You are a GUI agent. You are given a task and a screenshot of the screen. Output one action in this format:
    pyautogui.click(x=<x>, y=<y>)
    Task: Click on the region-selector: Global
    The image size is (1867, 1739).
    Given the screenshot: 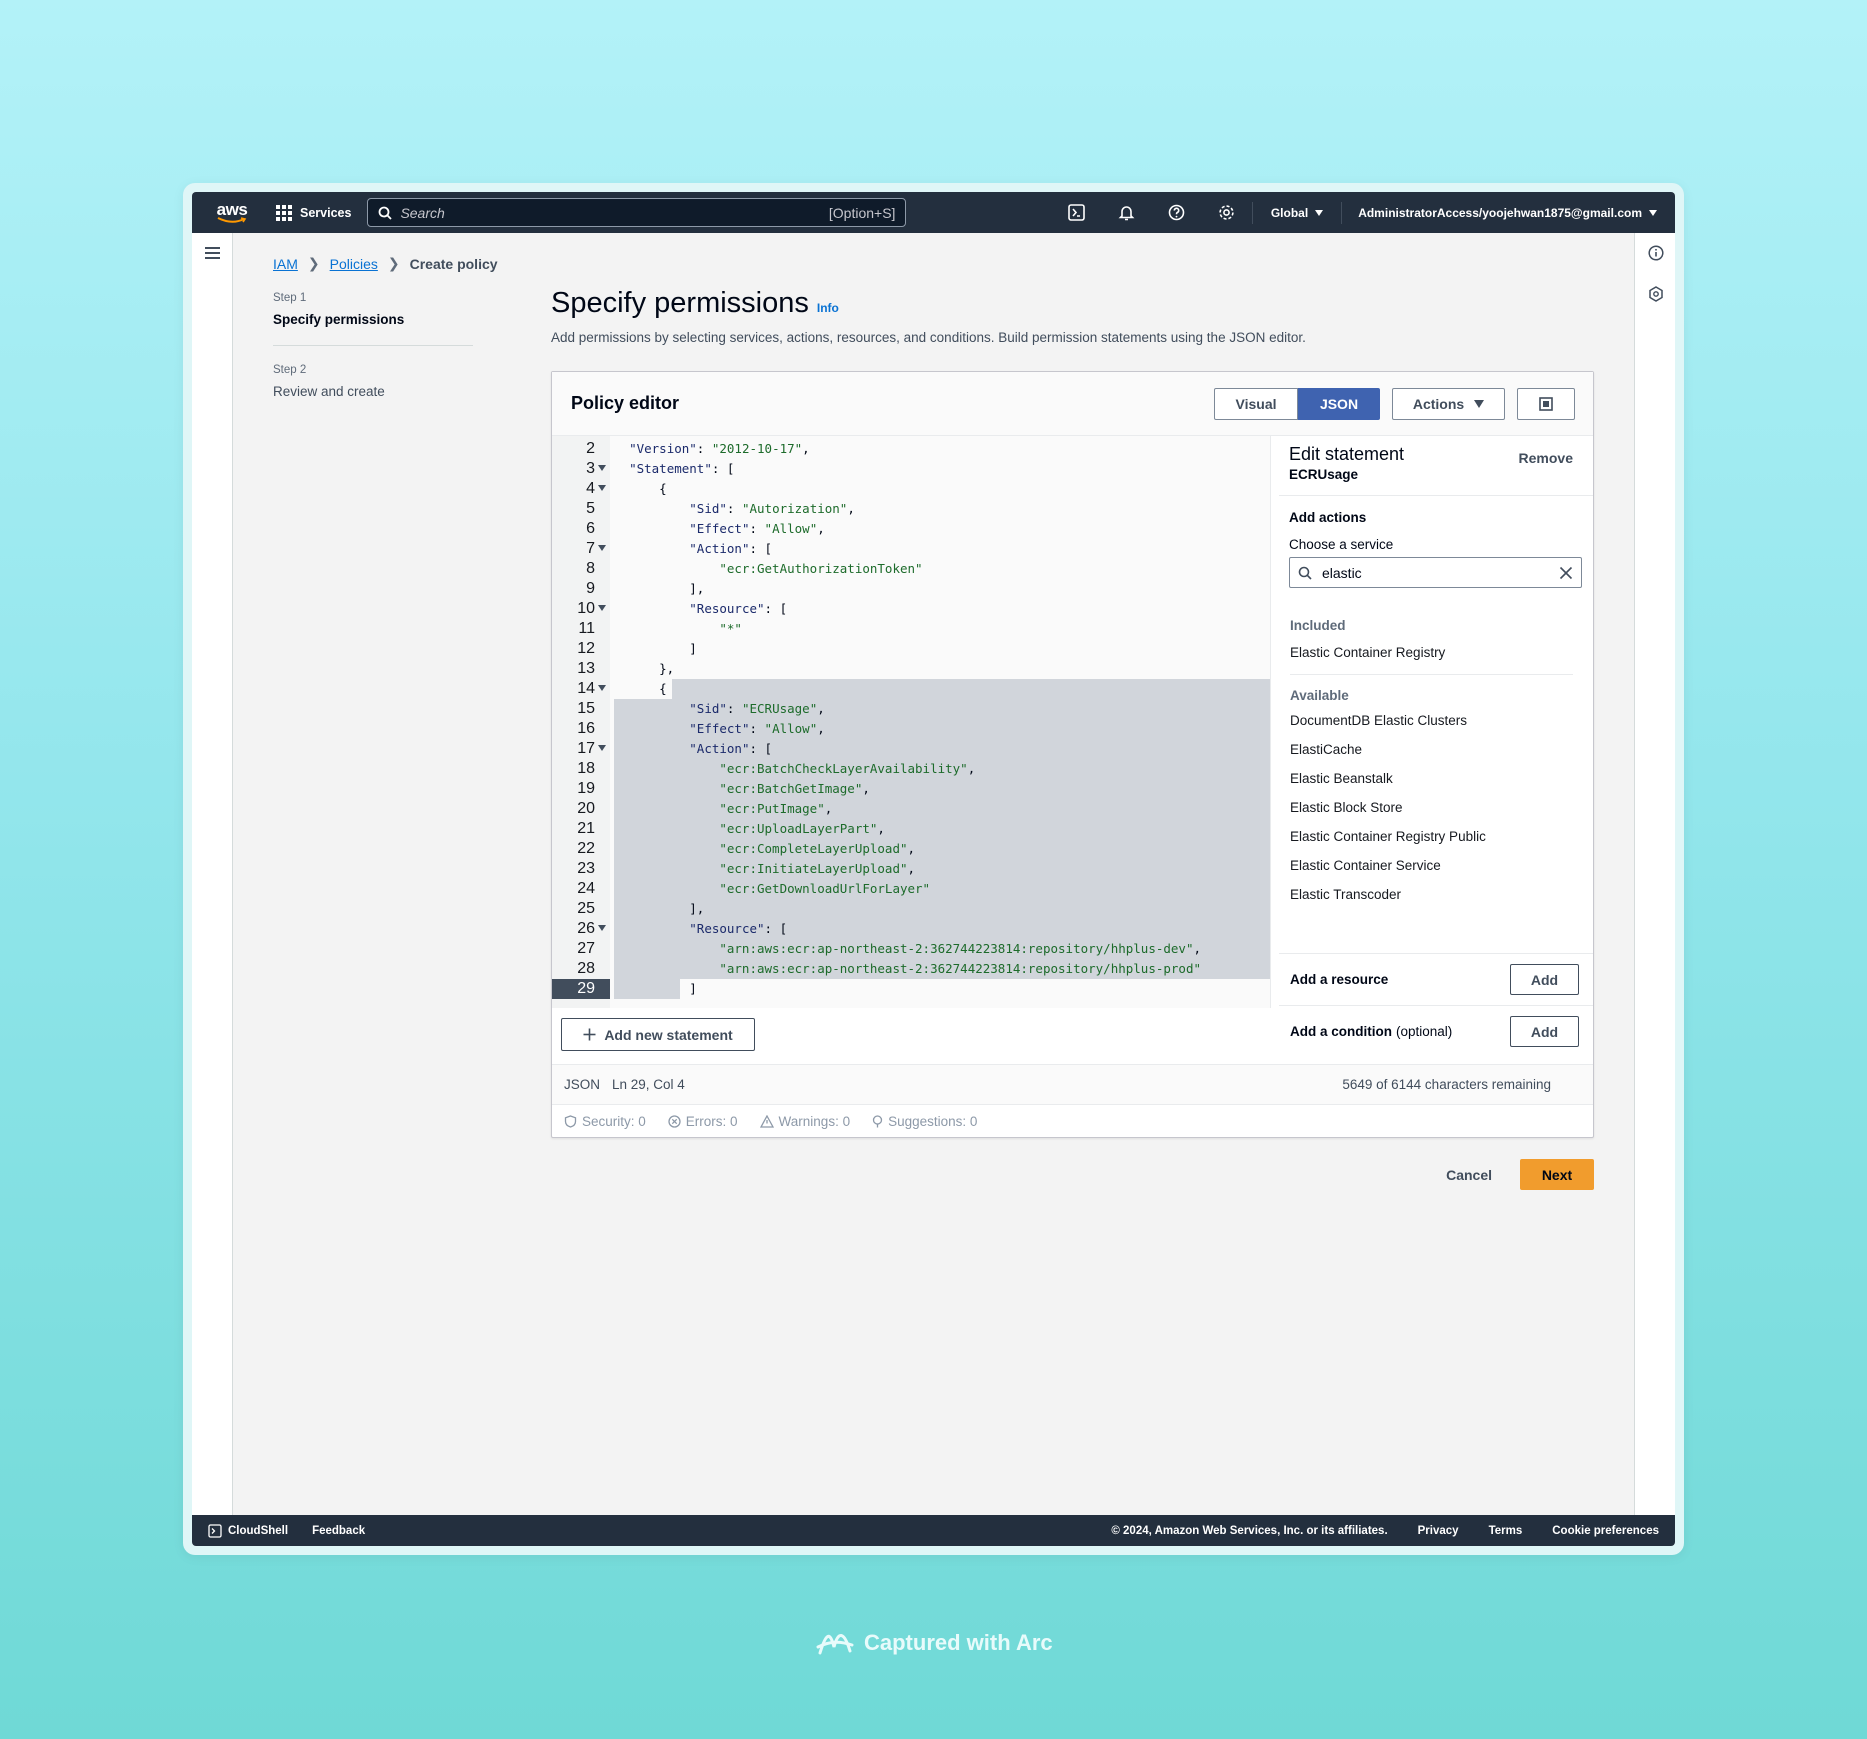 What is the action you would take?
    pyautogui.click(x=1297, y=213)
    